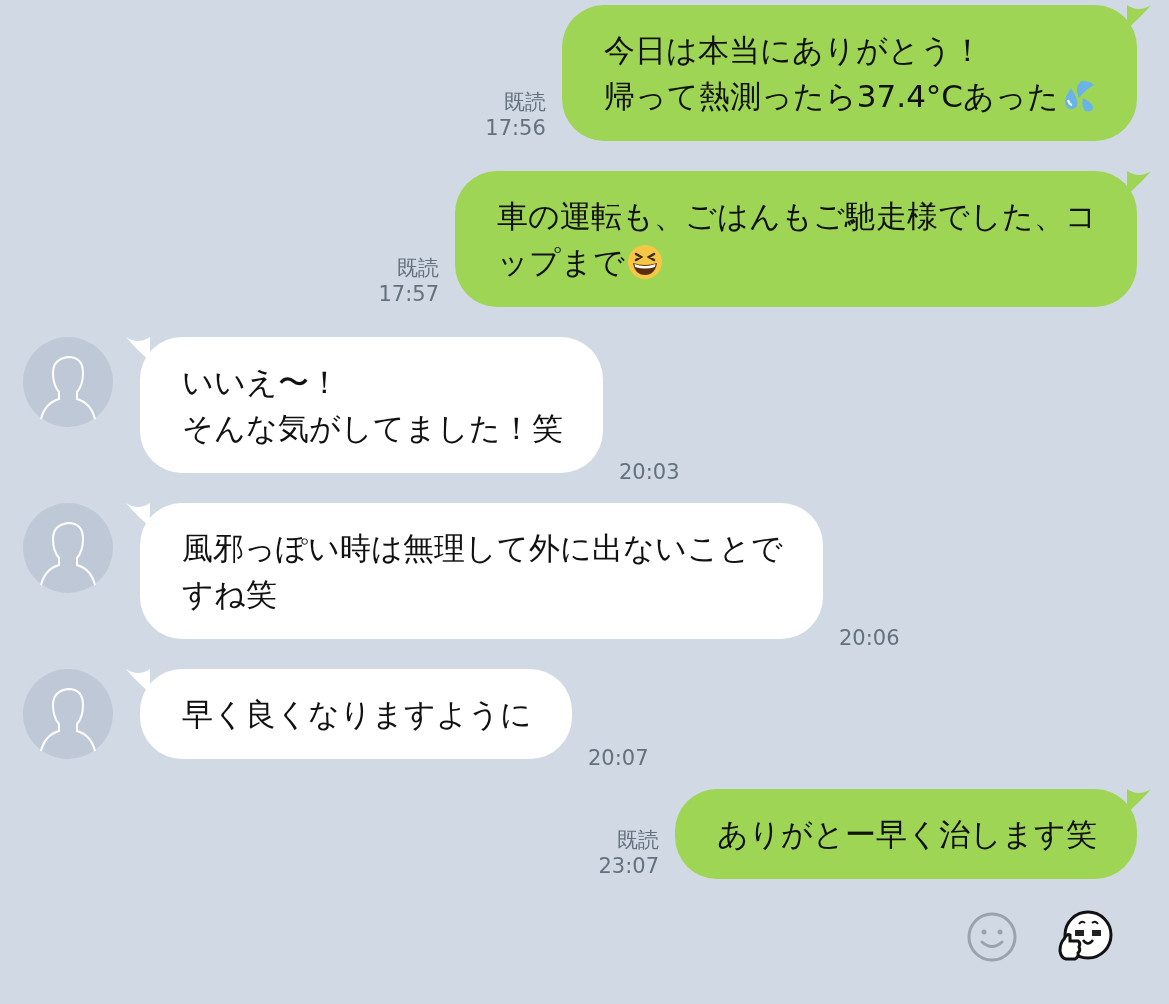 This screenshot has width=1169, height=1004. Describe the element at coordinates (645, 262) in the screenshot. I see `laughing-face-icon` at that location.